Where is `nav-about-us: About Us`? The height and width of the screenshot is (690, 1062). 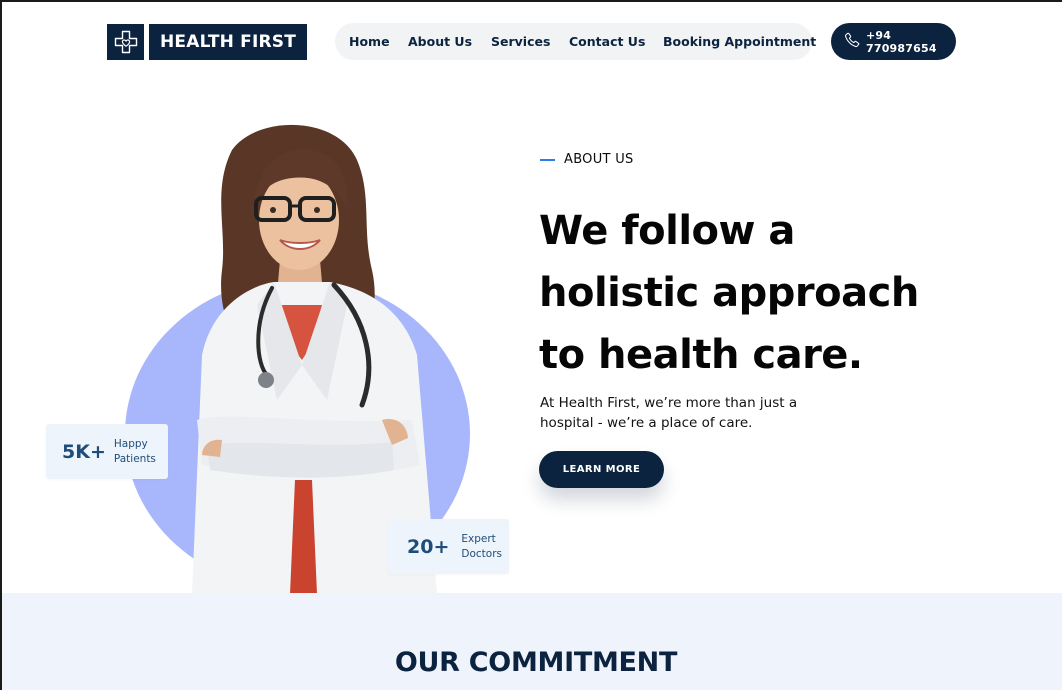
nav-about-us: About Us is located at coordinates (440, 41).